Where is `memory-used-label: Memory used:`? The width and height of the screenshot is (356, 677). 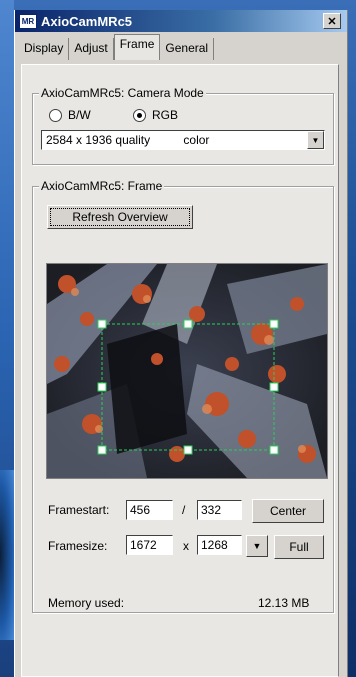 memory-used-label: Memory used: is located at coordinates (86, 603).